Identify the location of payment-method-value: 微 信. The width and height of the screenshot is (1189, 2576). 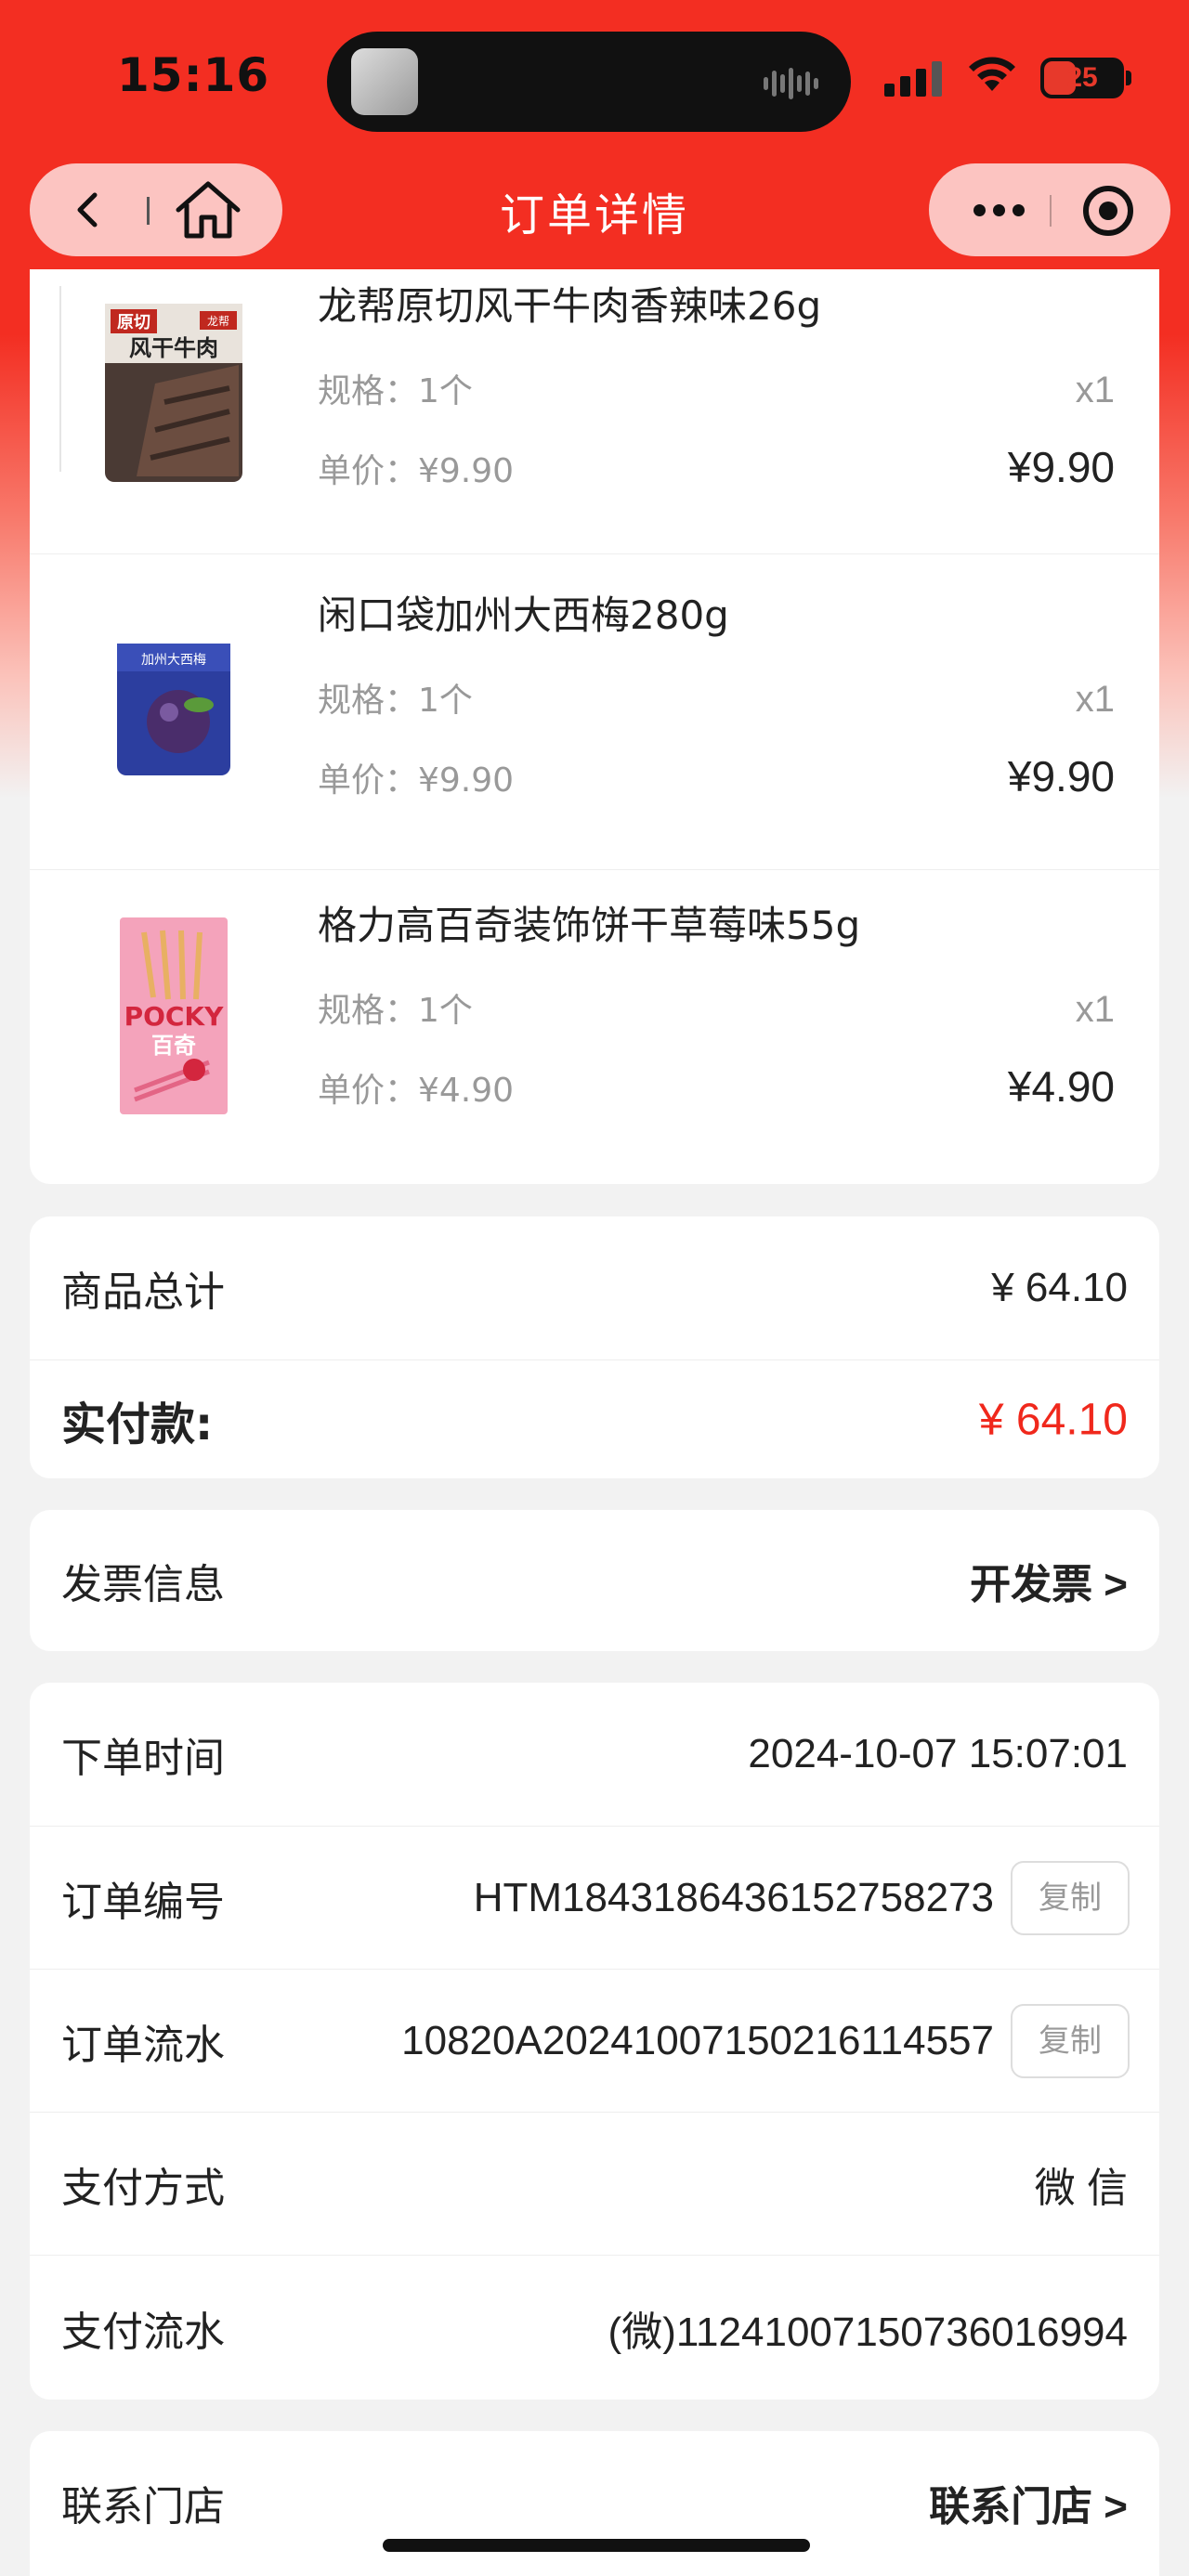
(1081, 2188).